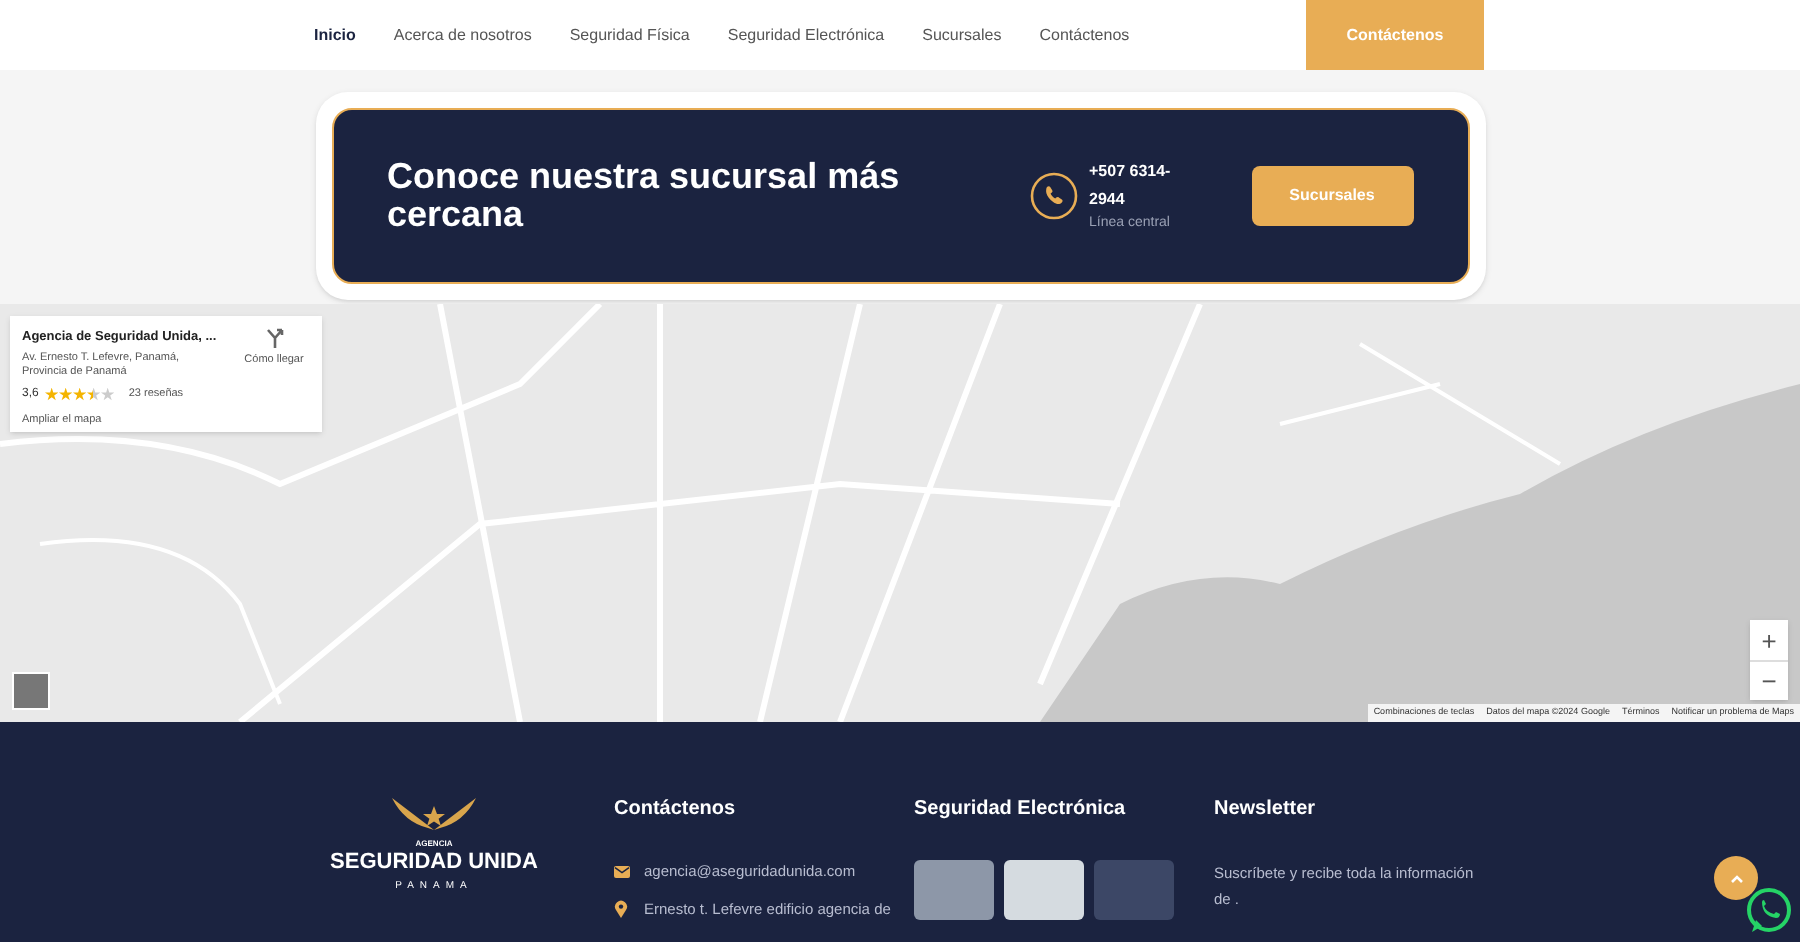 The image size is (1800, 942). Describe the element at coordinates (1084, 35) in the screenshot. I see `nav-link: Contáctenos` at that location.